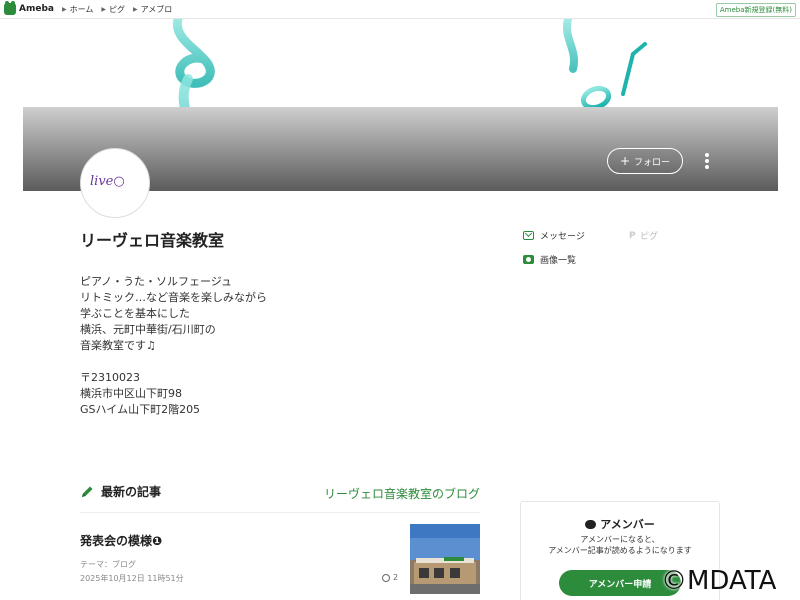 The height and width of the screenshot is (600, 800). What do you see at coordinates (280, 512) in the screenshot?
I see `divider` at bounding box center [280, 512].